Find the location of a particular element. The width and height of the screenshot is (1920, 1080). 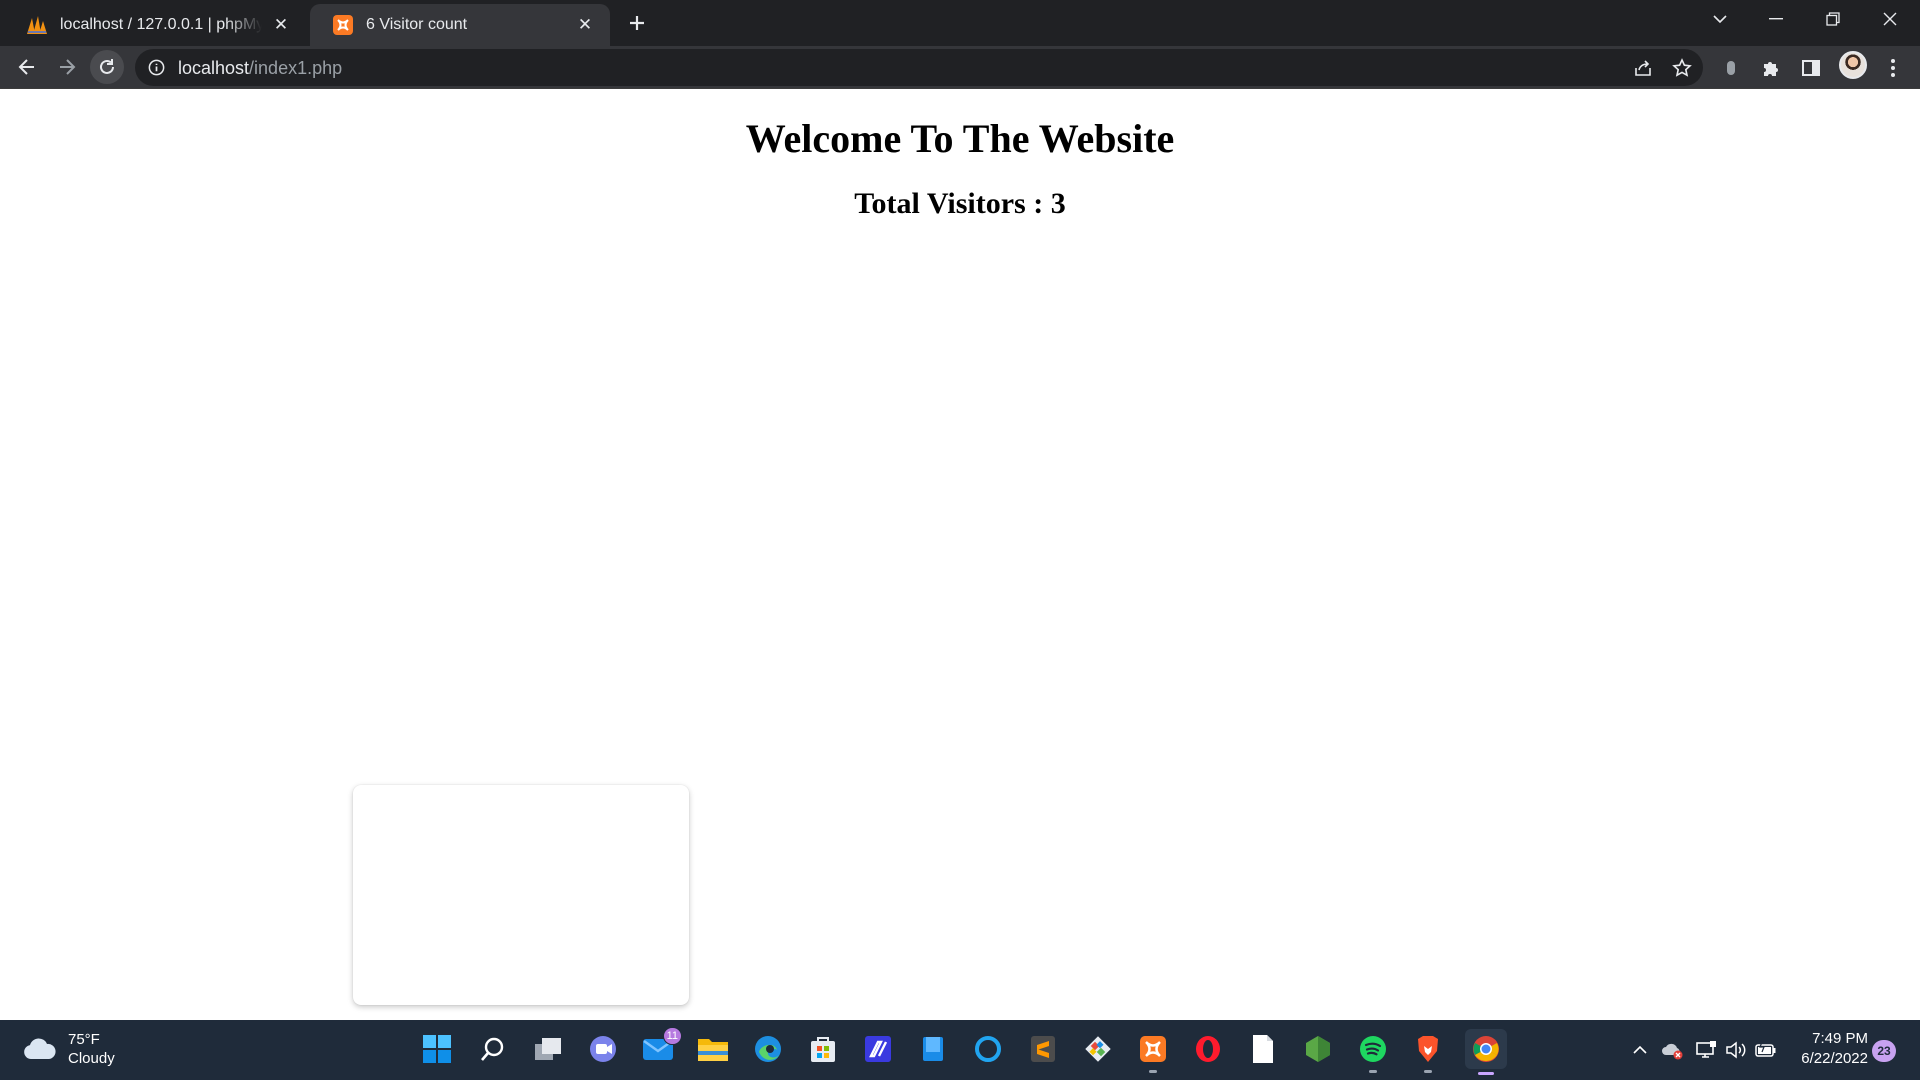

xampp-button is located at coordinates (1153, 1052).